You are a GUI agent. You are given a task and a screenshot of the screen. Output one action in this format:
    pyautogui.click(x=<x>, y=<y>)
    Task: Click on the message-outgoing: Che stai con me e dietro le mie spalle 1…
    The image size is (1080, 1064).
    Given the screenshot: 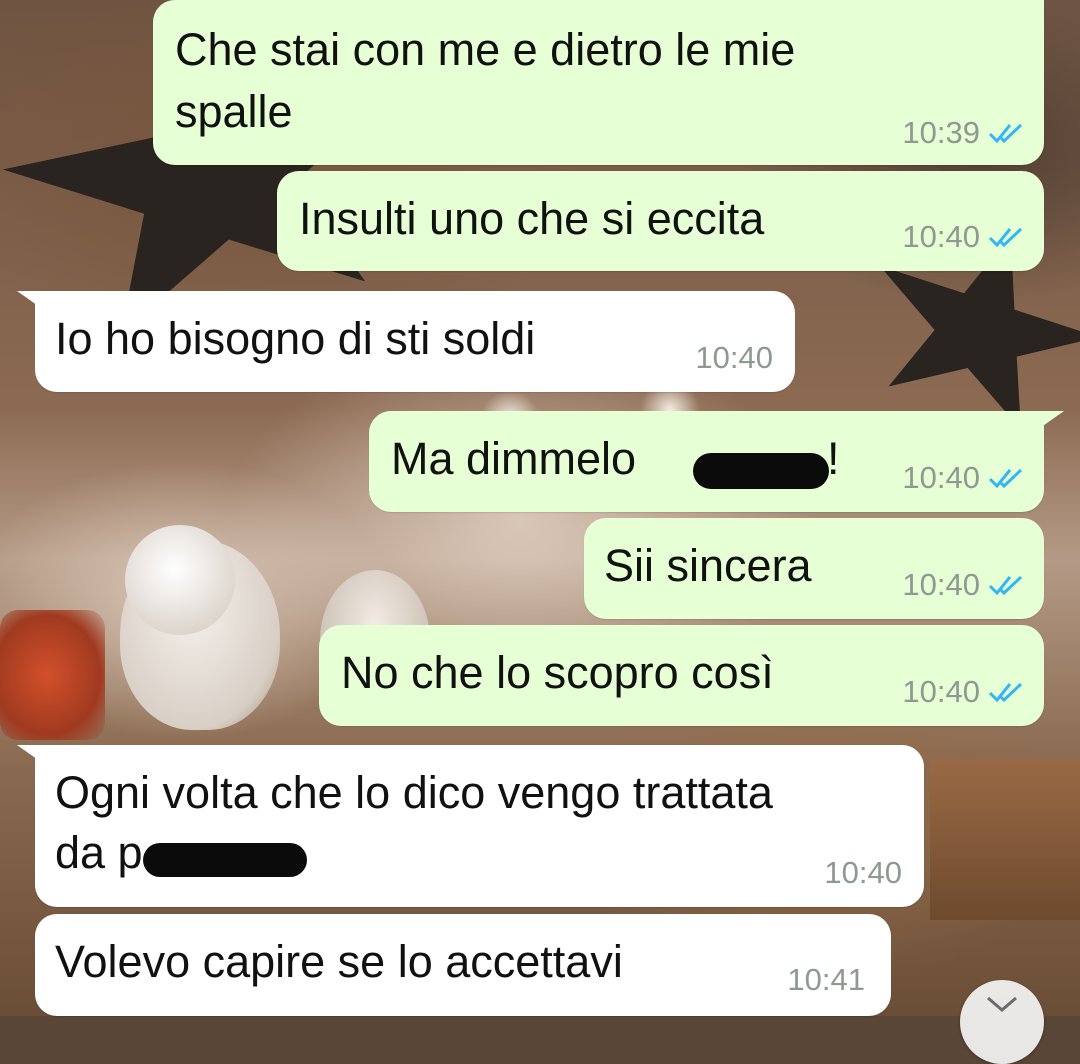 What is the action you would take?
    pyautogui.click(x=598, y=82)
    